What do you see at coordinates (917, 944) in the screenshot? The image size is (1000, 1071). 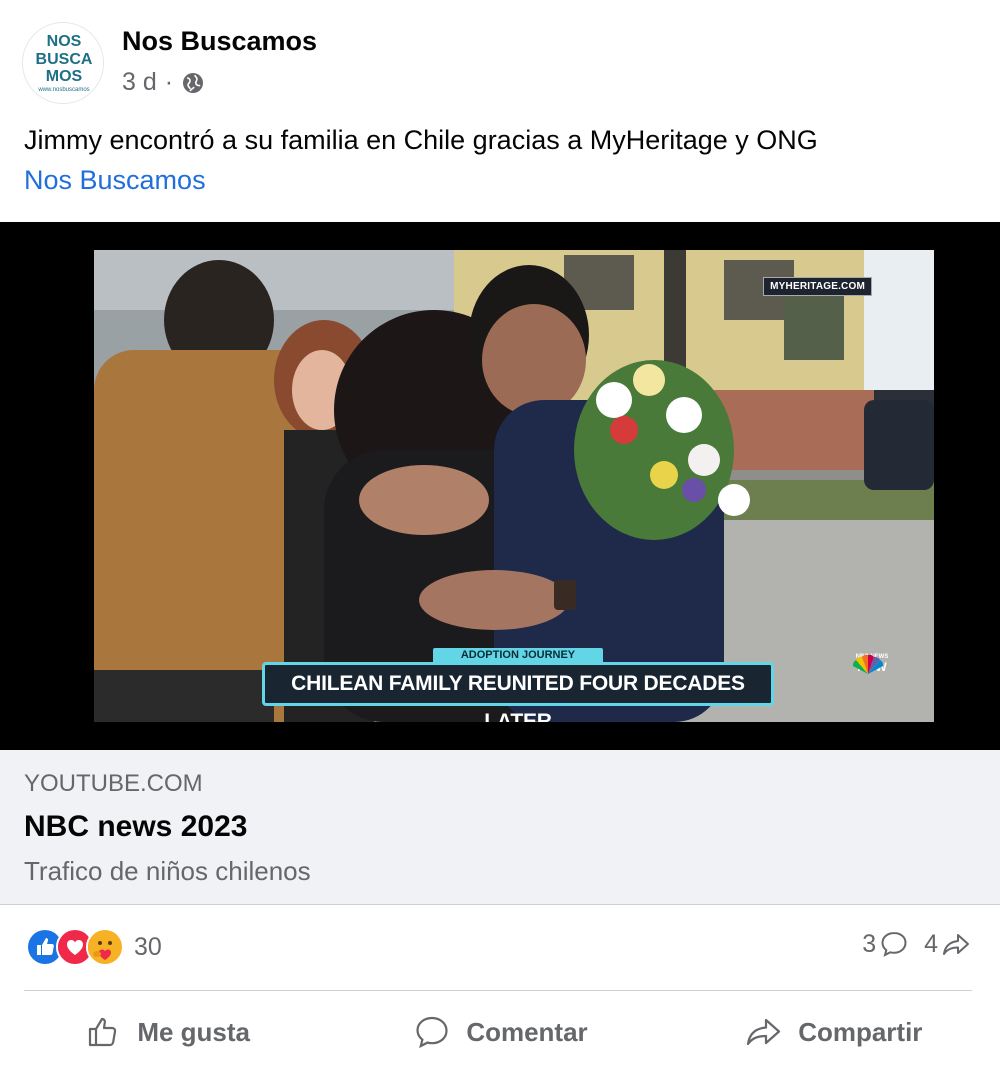 I see `engagement-stats: 3 4` at bounding box center [917, 944].